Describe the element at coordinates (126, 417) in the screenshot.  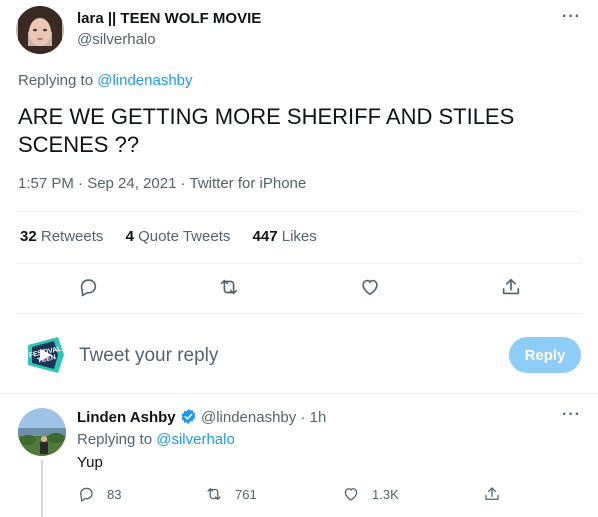
I see `reply-author-name: Linden Ashby` at that location.